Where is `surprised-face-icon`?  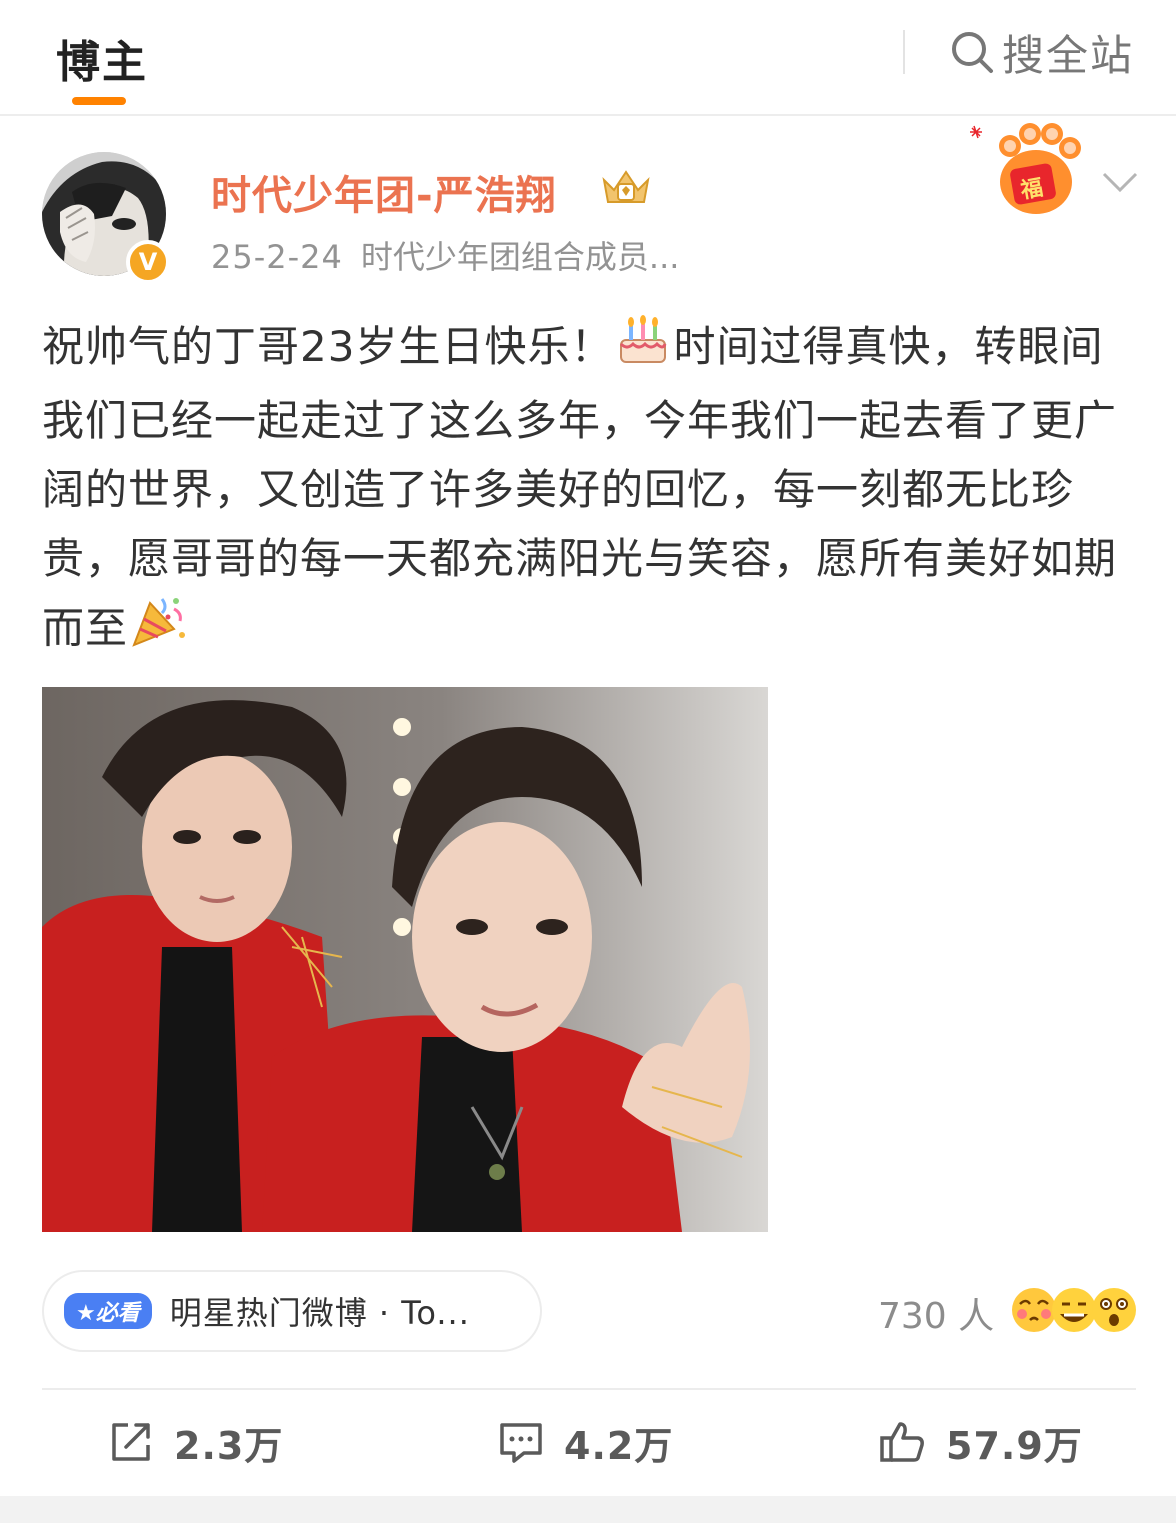
surprised-face-icon is located at coordinates (1114, 1310).